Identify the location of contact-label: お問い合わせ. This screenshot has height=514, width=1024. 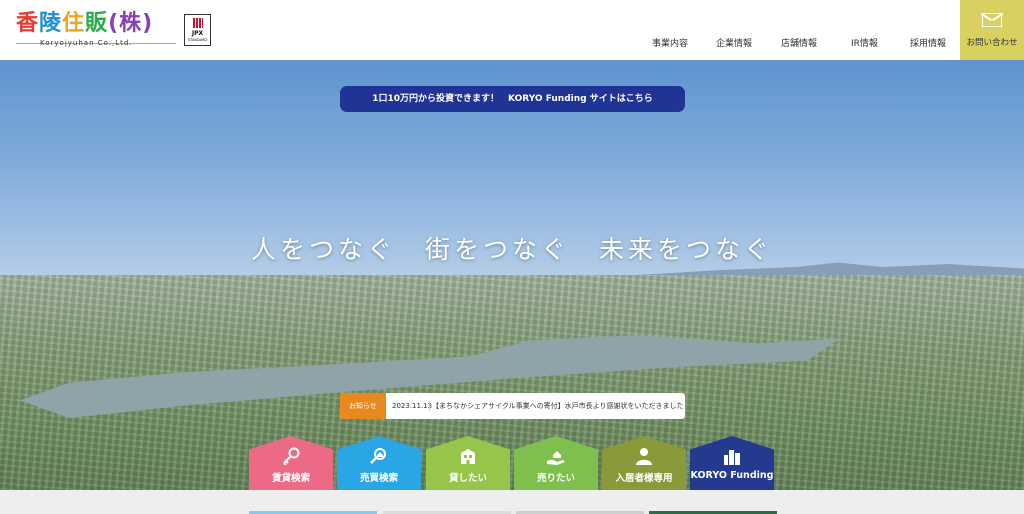
(992, 43).